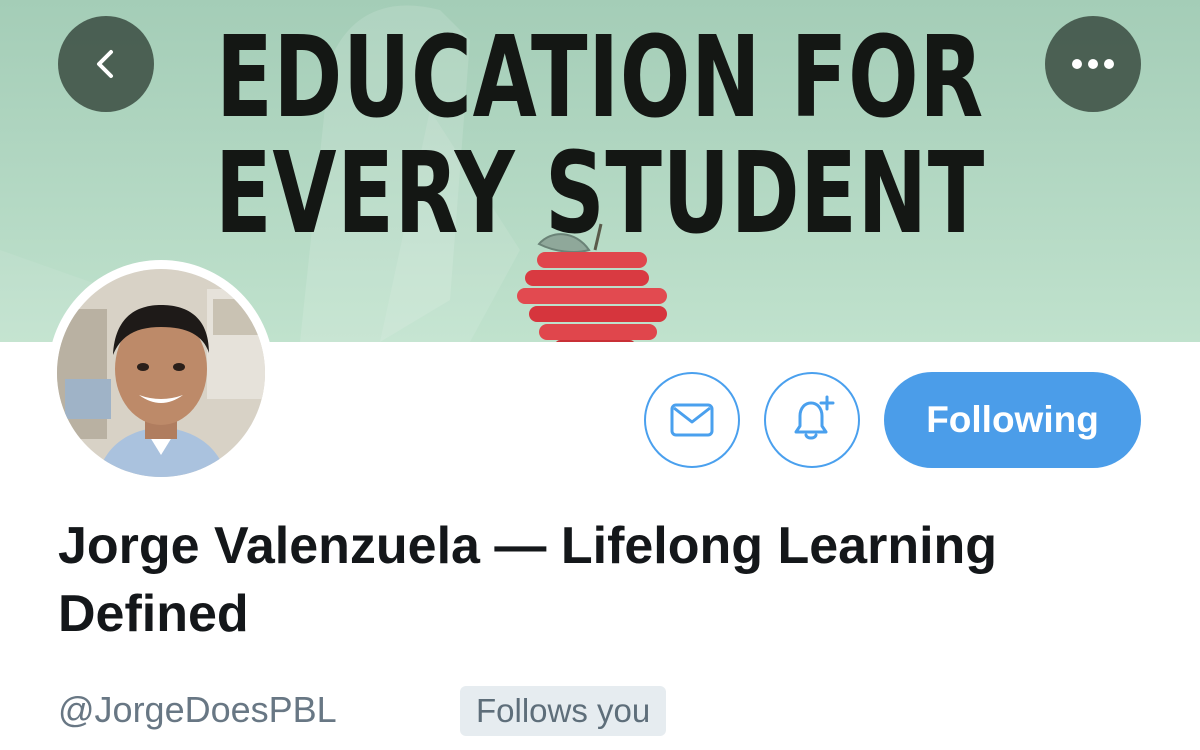 This screenshot has height=750, width=1200. I want to click on avatar, so click(161, 373).